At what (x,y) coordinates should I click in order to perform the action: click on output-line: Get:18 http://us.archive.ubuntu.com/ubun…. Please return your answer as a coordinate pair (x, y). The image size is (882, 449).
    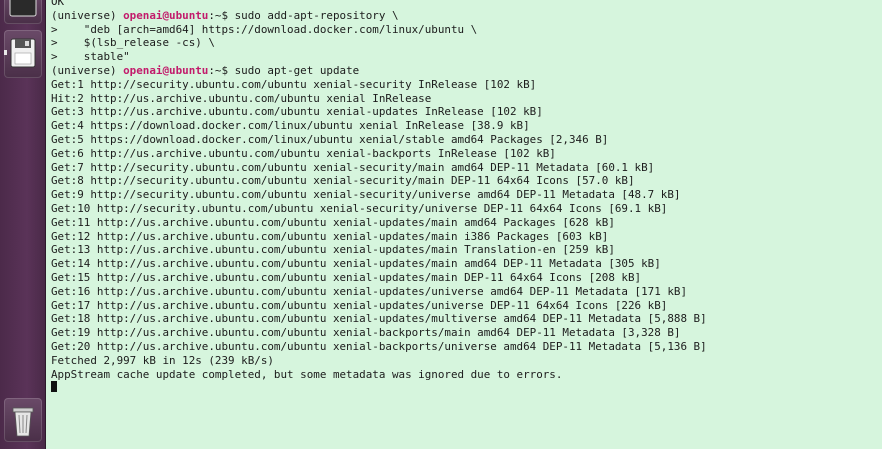
    Looking at the image, I should click on (379, 319).